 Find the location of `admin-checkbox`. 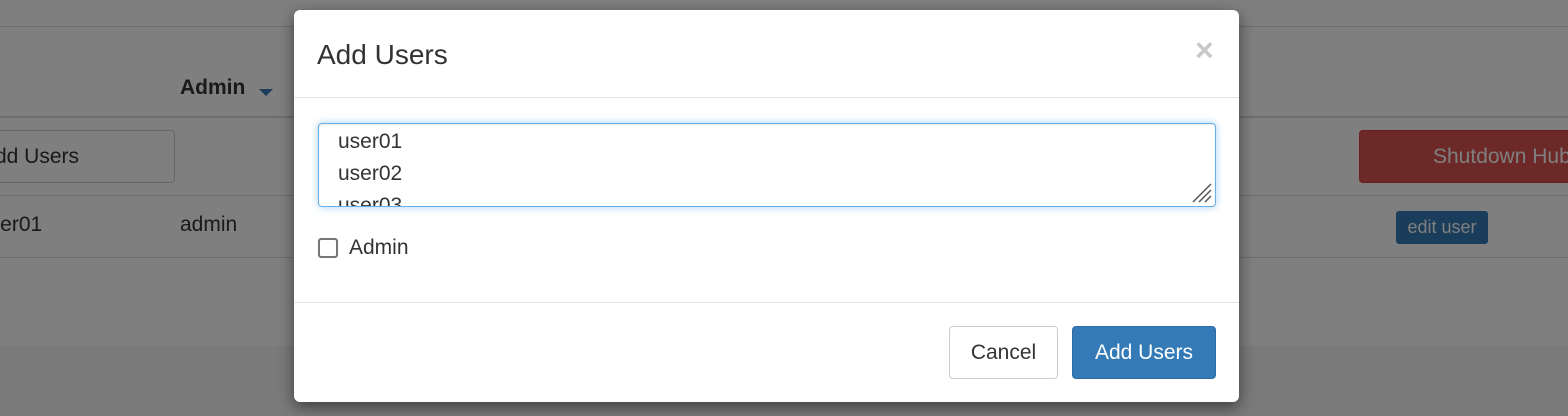

admin-checkbox is located at coordinates (328, 248).